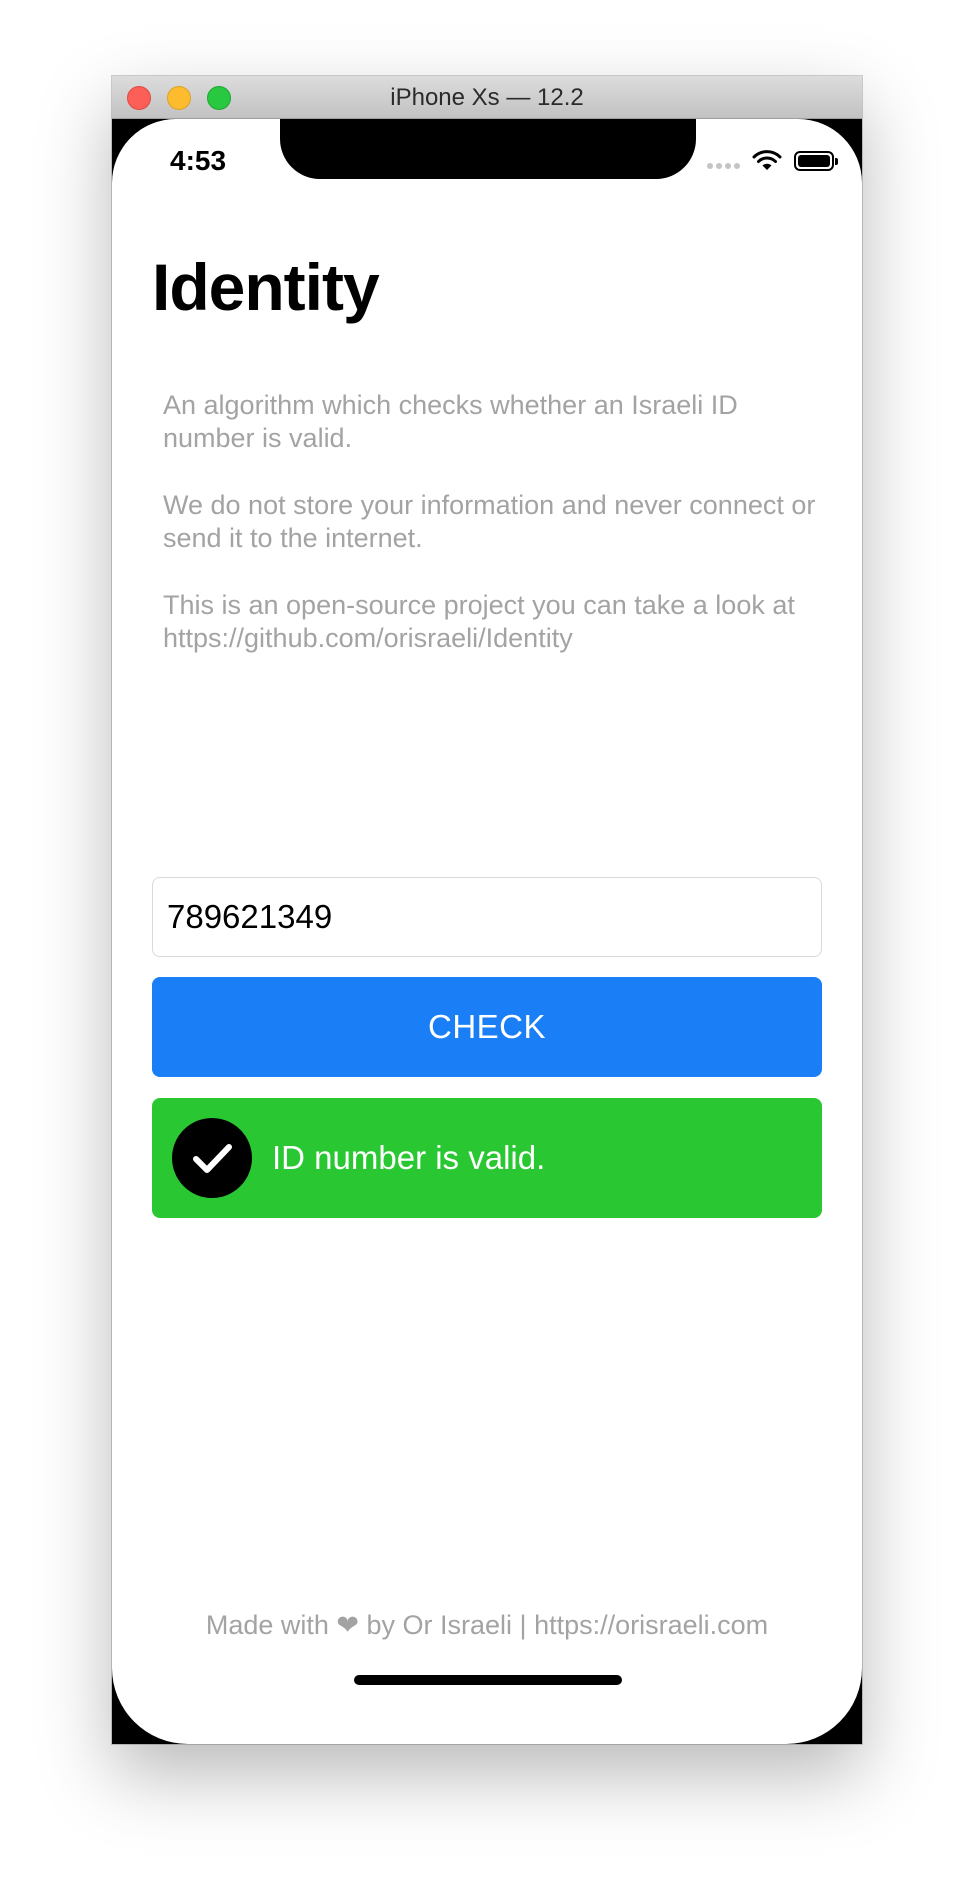 This screenshot has width=974, height=1892. I want to click on check-button: CHECK, so click(487, 1027).